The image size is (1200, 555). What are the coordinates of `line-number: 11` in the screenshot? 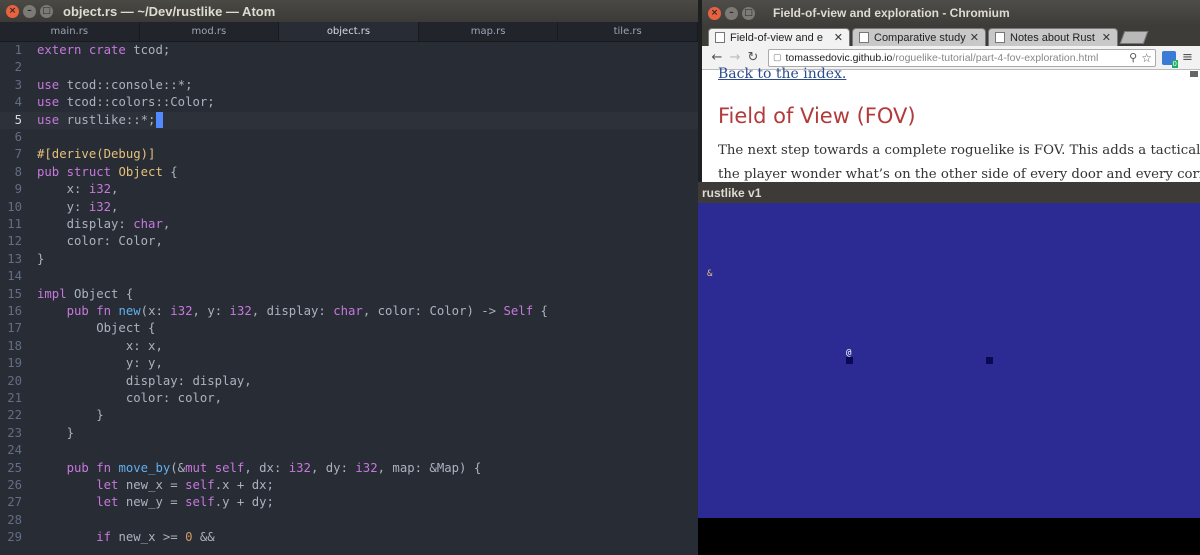 It's located at (14, 224).